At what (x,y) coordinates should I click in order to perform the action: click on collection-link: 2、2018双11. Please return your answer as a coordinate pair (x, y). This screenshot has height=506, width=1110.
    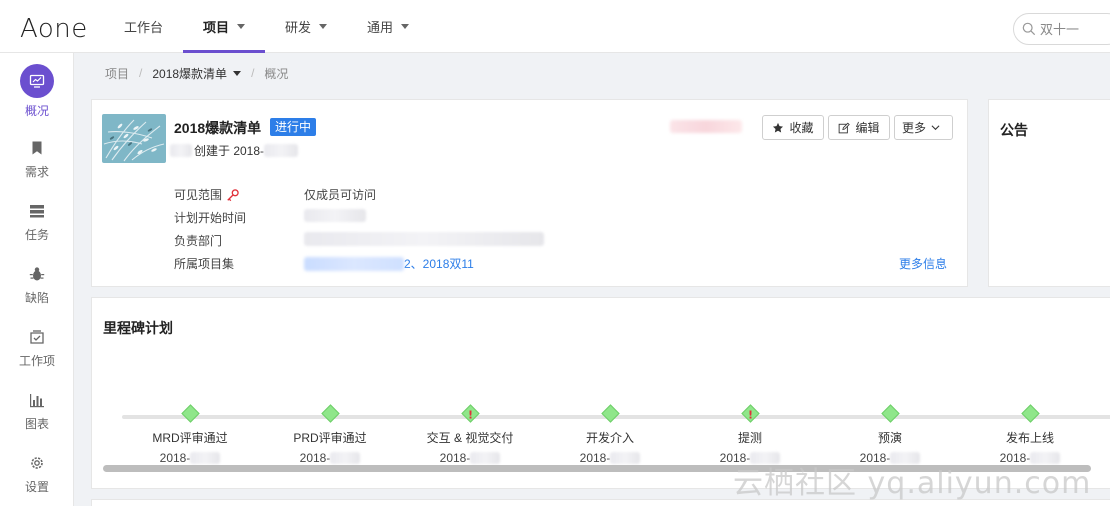
    Looking at the image, I should click on (439, 263).